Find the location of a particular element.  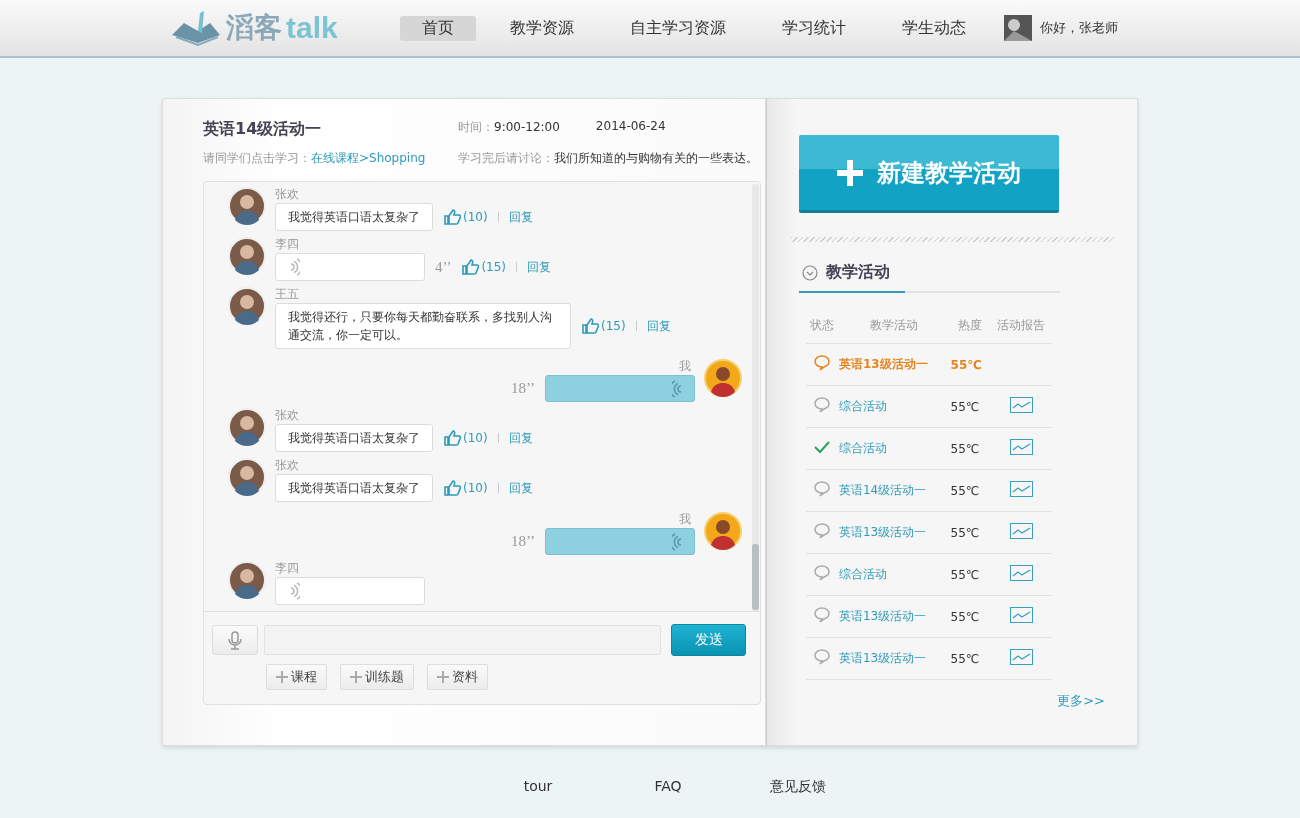

activity-title: 英语14级活动一 is located at coordinates (263, 129).